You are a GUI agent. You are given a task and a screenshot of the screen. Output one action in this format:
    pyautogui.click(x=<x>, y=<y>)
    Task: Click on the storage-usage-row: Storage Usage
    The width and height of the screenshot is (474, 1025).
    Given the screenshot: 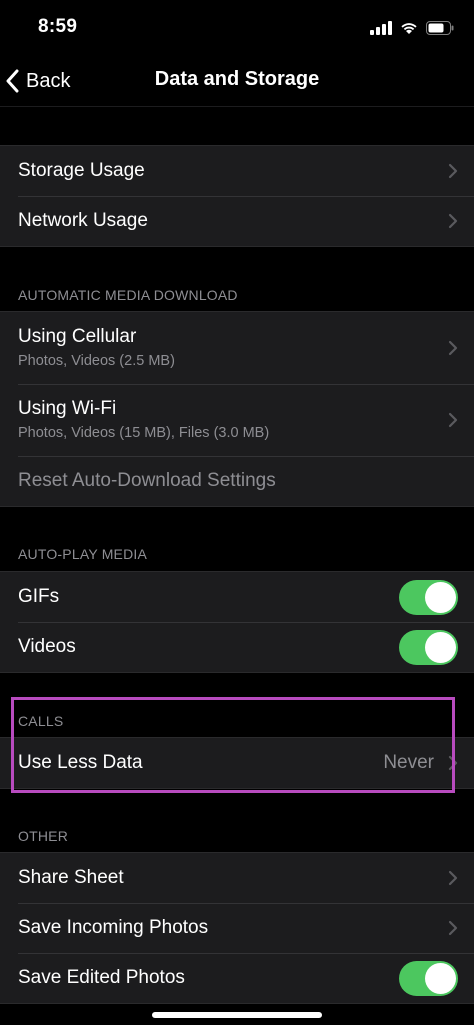 What is the action you would take?
    pyautogui.click(x=237, y=171)
    